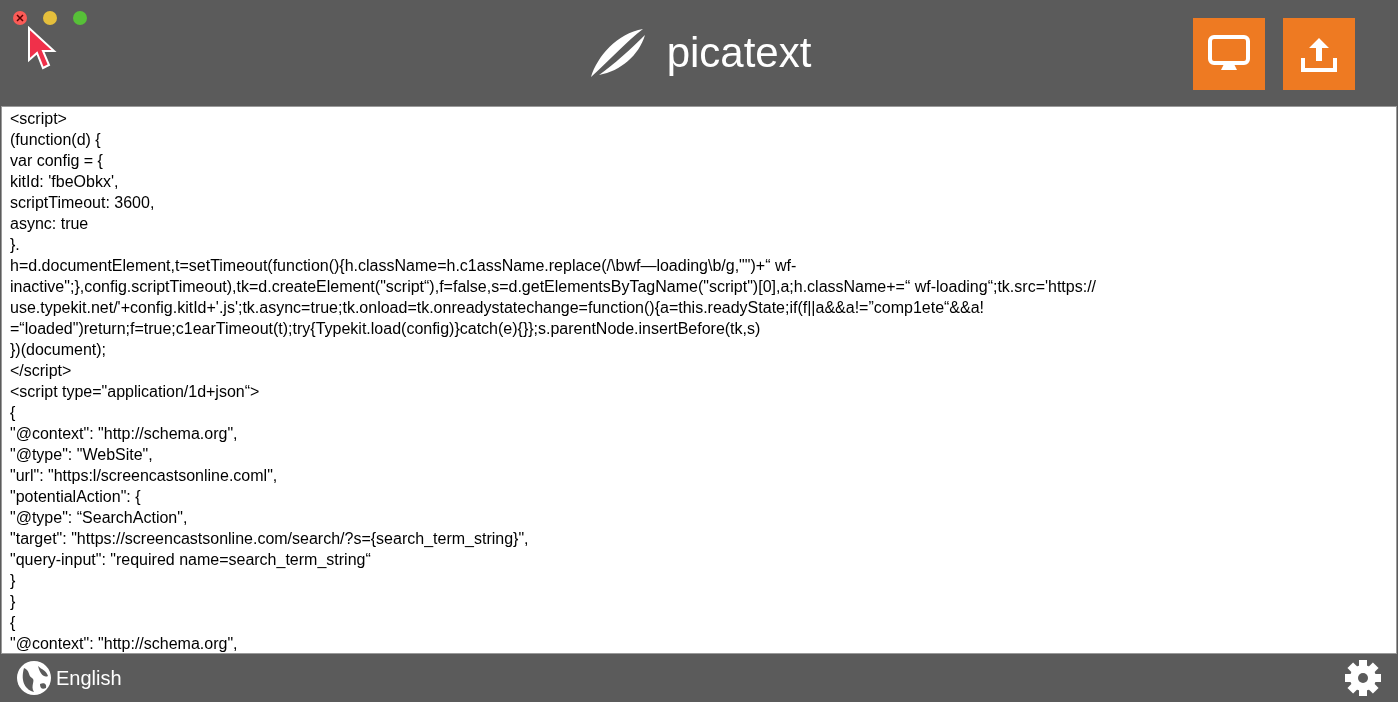 The image size is (1398, 702). Describe the element at coordinates (269, 539) in the screenshot. I see `code-line: "target": "https://screencastsonline.com/search/?s={search_term_string}",` at that location.